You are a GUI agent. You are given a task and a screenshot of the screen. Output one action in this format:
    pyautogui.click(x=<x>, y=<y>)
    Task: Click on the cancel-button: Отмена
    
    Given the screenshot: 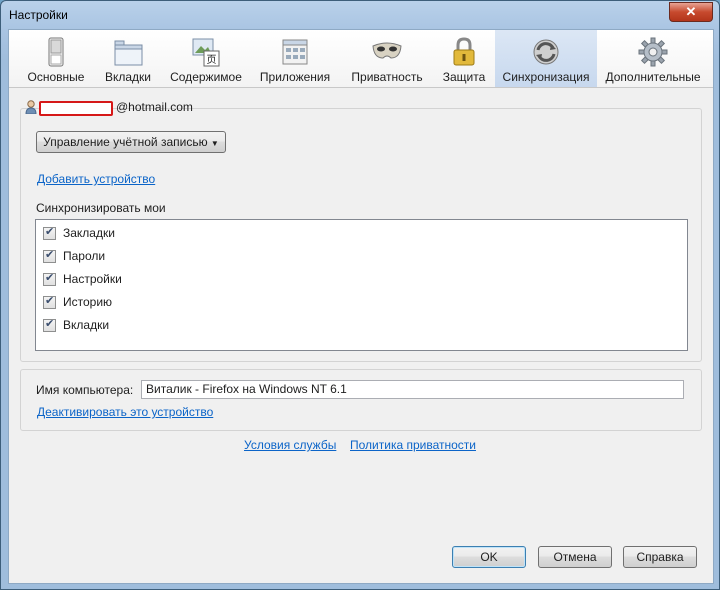 What is the action you would take?
    pyautogui.click(x=575, y=557)
    